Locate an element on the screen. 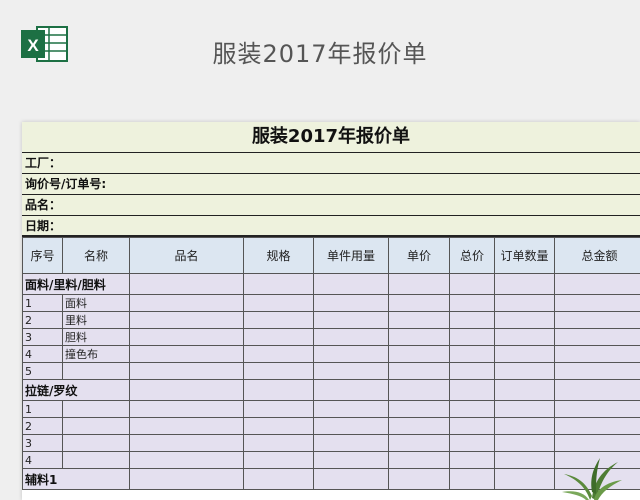 This screenshot has height=500, width=640. section-label: 拉链/罗纹 is located at coordinates (76, 390).